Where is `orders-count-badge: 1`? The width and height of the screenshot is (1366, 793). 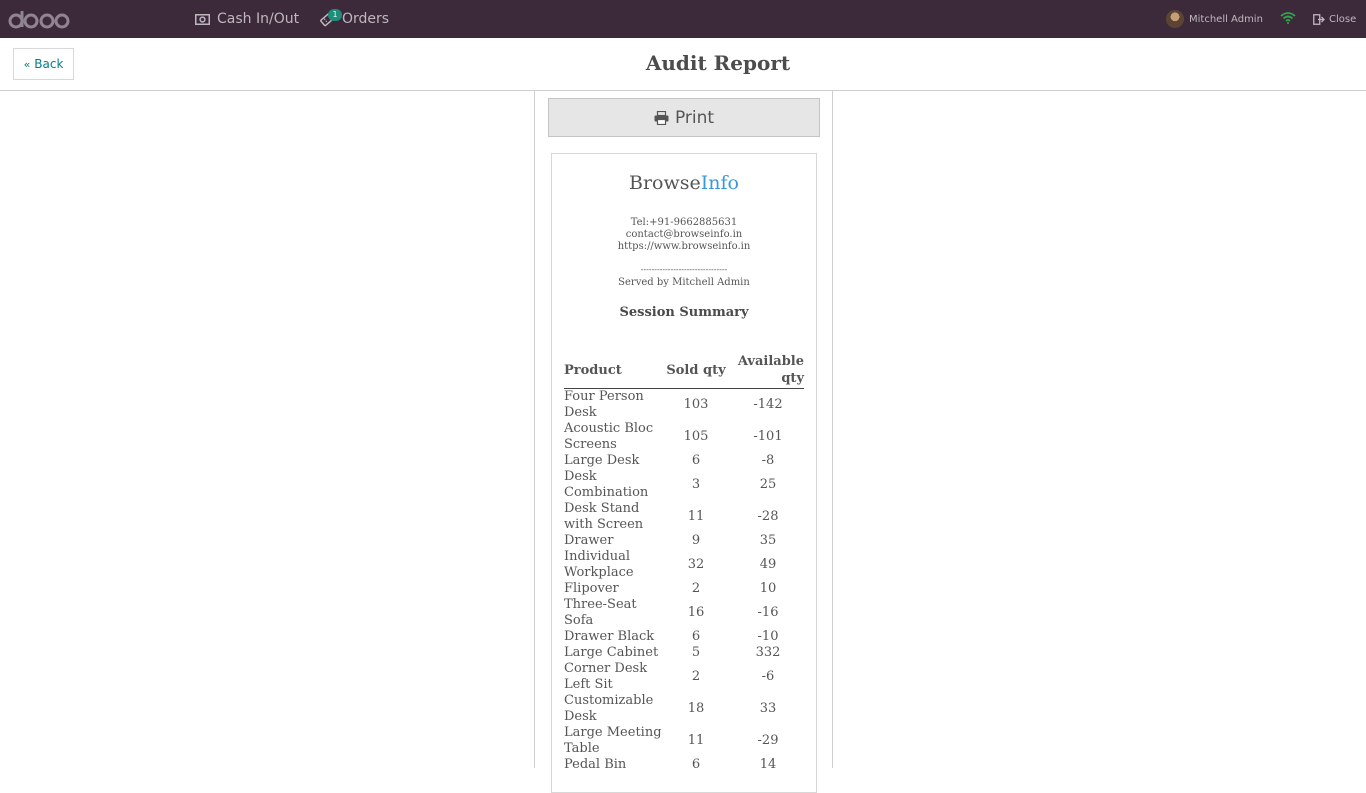 orders-count-badge: 1 is located at coordinates (335, 15).